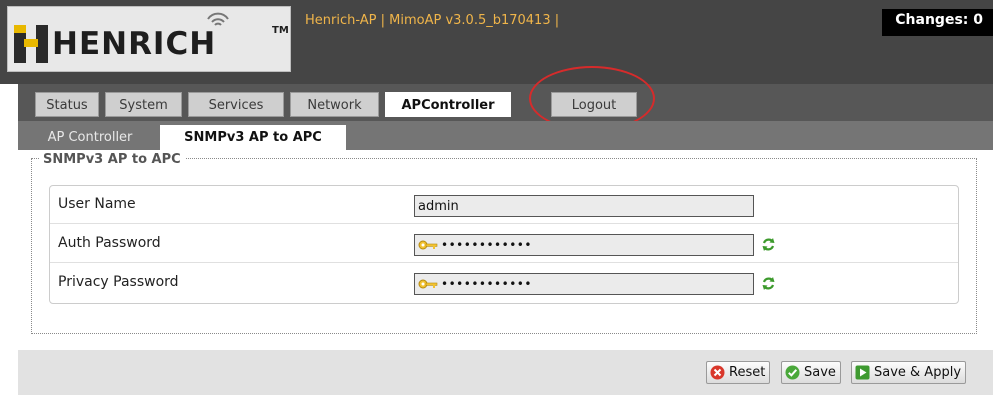  Describe the element at coordinates (486, 284) in the screenshot. I see `privacy-password-value: ••••••••••••` at that location.